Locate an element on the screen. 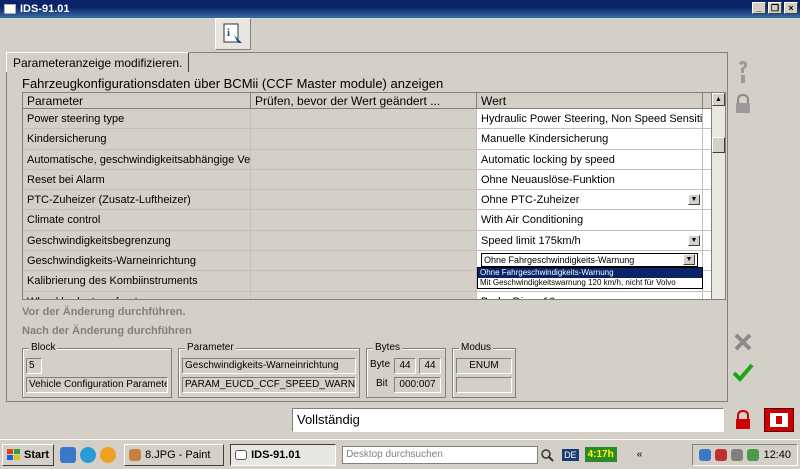  cell-parameter: Geschwindigkeitsbegrenzung is located at coordinates (137, 240).